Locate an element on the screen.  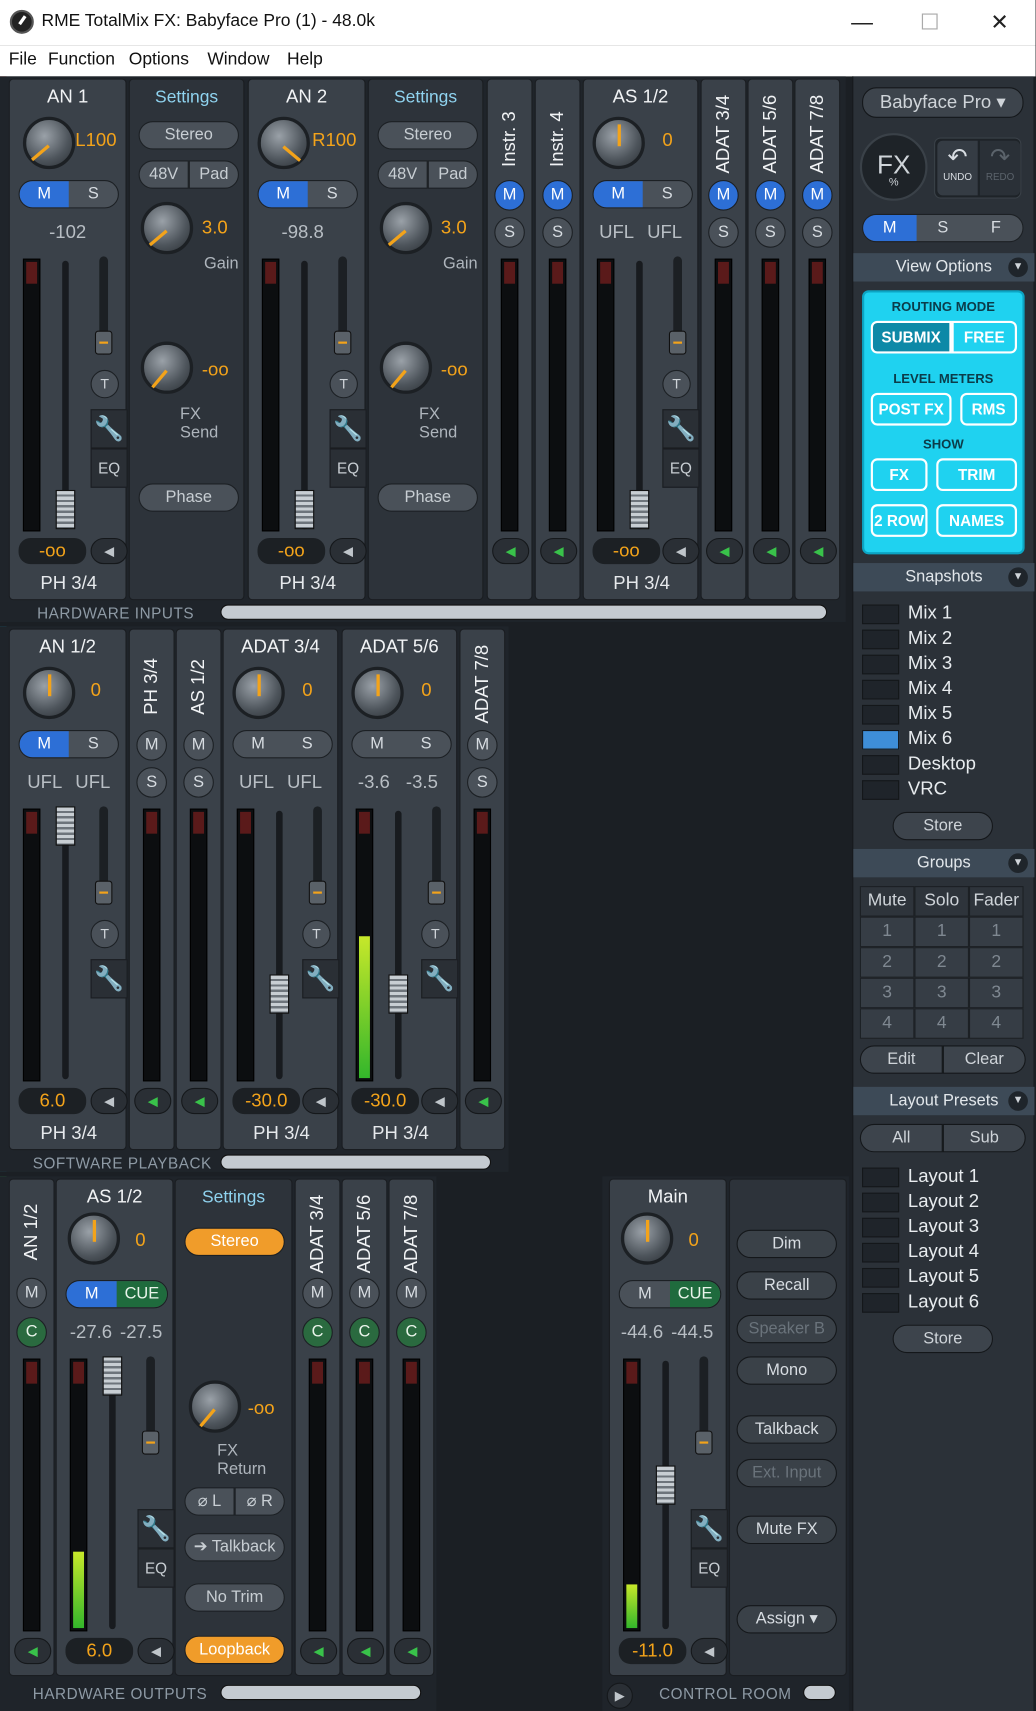
minimize-button: — is located at coordinates (862, 23).